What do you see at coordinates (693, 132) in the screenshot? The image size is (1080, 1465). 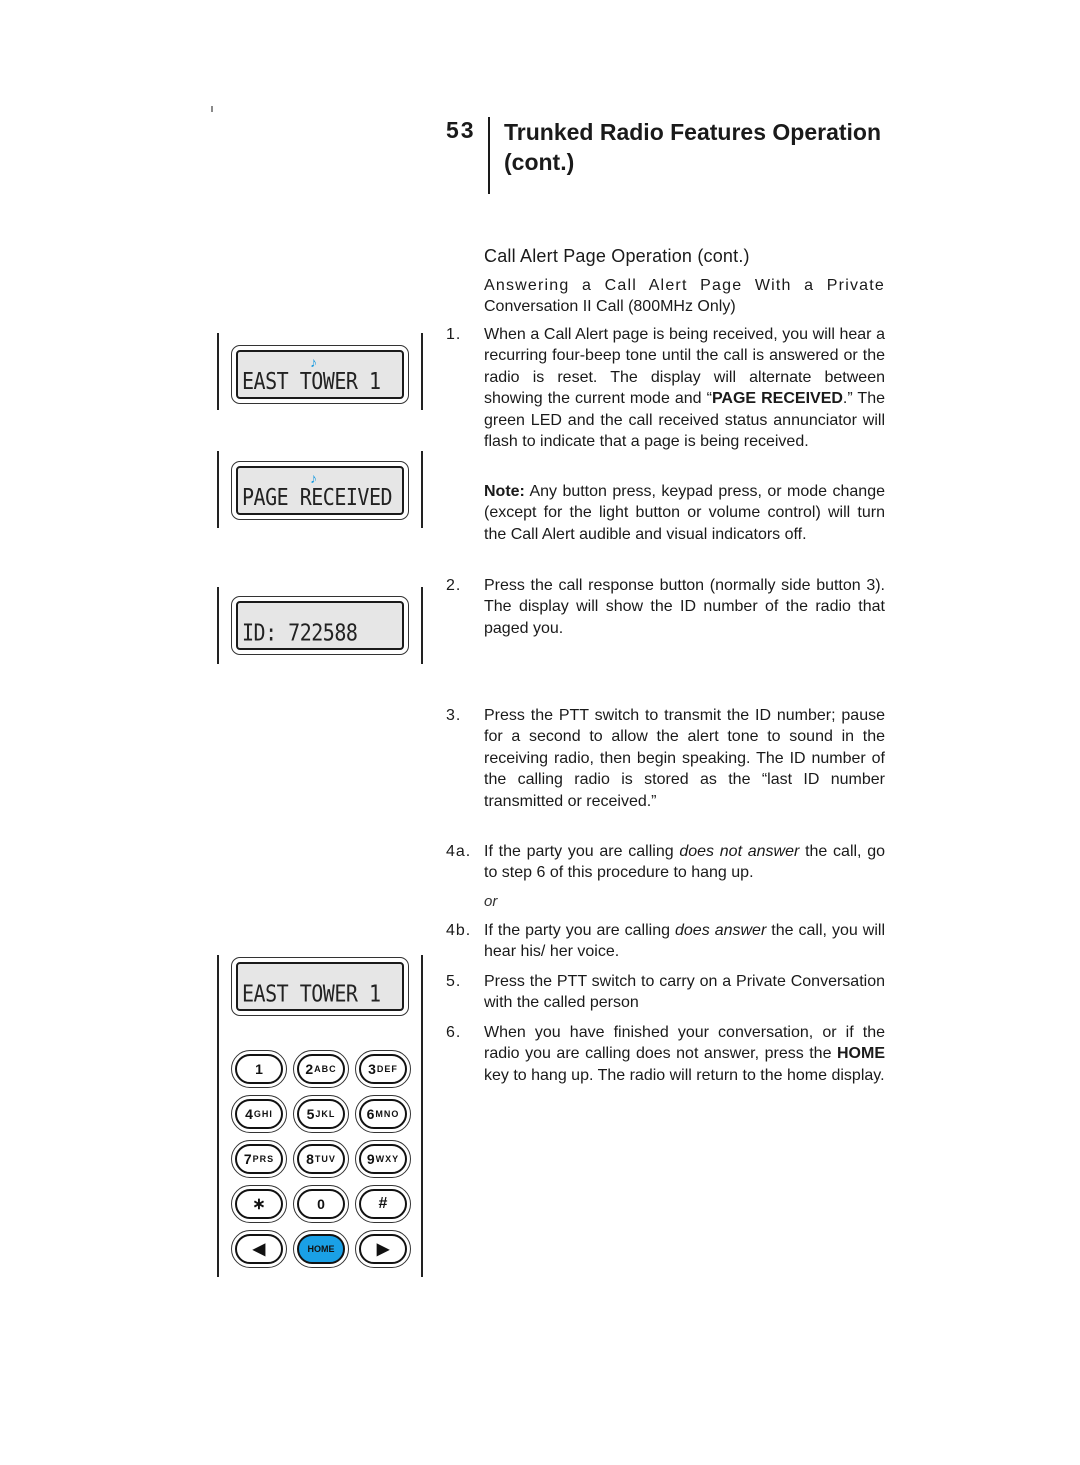 I see `chapter-title-line1: Trunked Radio Features Operation` at bounding box center [693, 132].